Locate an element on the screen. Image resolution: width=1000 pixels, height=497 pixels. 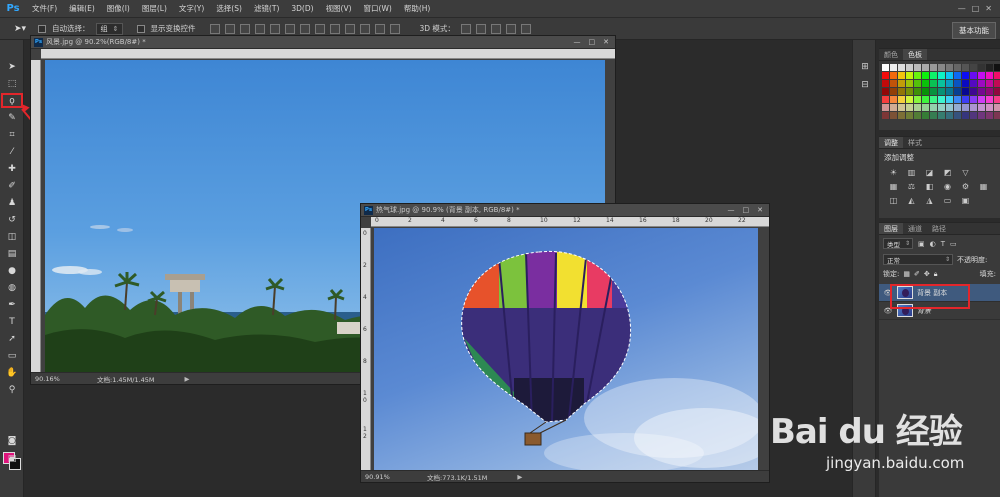
history-panel-icon: ⊞ is located at coordinates (865, 67).